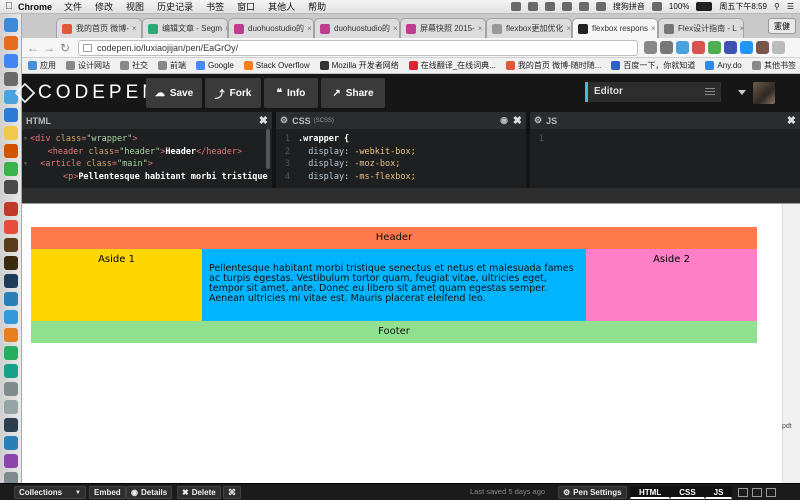 Image resolution: width=800 pixels, height=500 pixels. I want to click on clock: 周五下午8:59, so click(743, 6).